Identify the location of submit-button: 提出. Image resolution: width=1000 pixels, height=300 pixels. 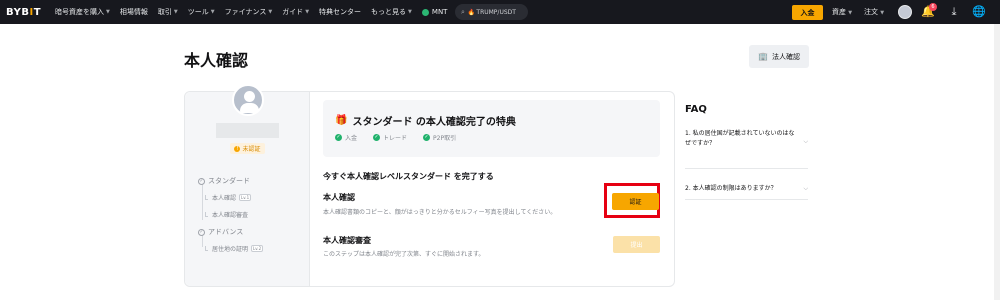
(636, 244).